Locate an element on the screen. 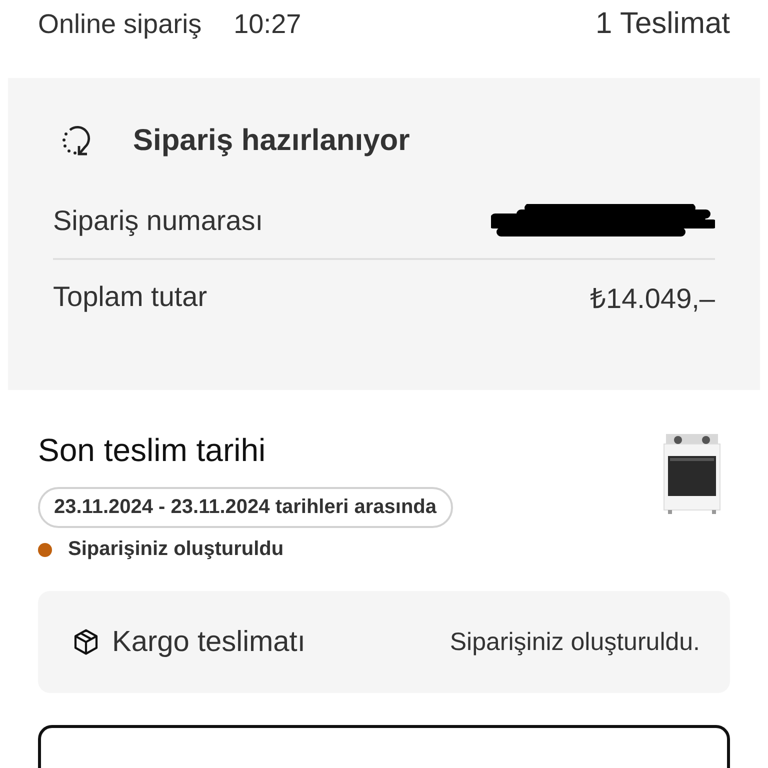  delivery-count: 1 Teslimat is located at coordinates (662, 24).